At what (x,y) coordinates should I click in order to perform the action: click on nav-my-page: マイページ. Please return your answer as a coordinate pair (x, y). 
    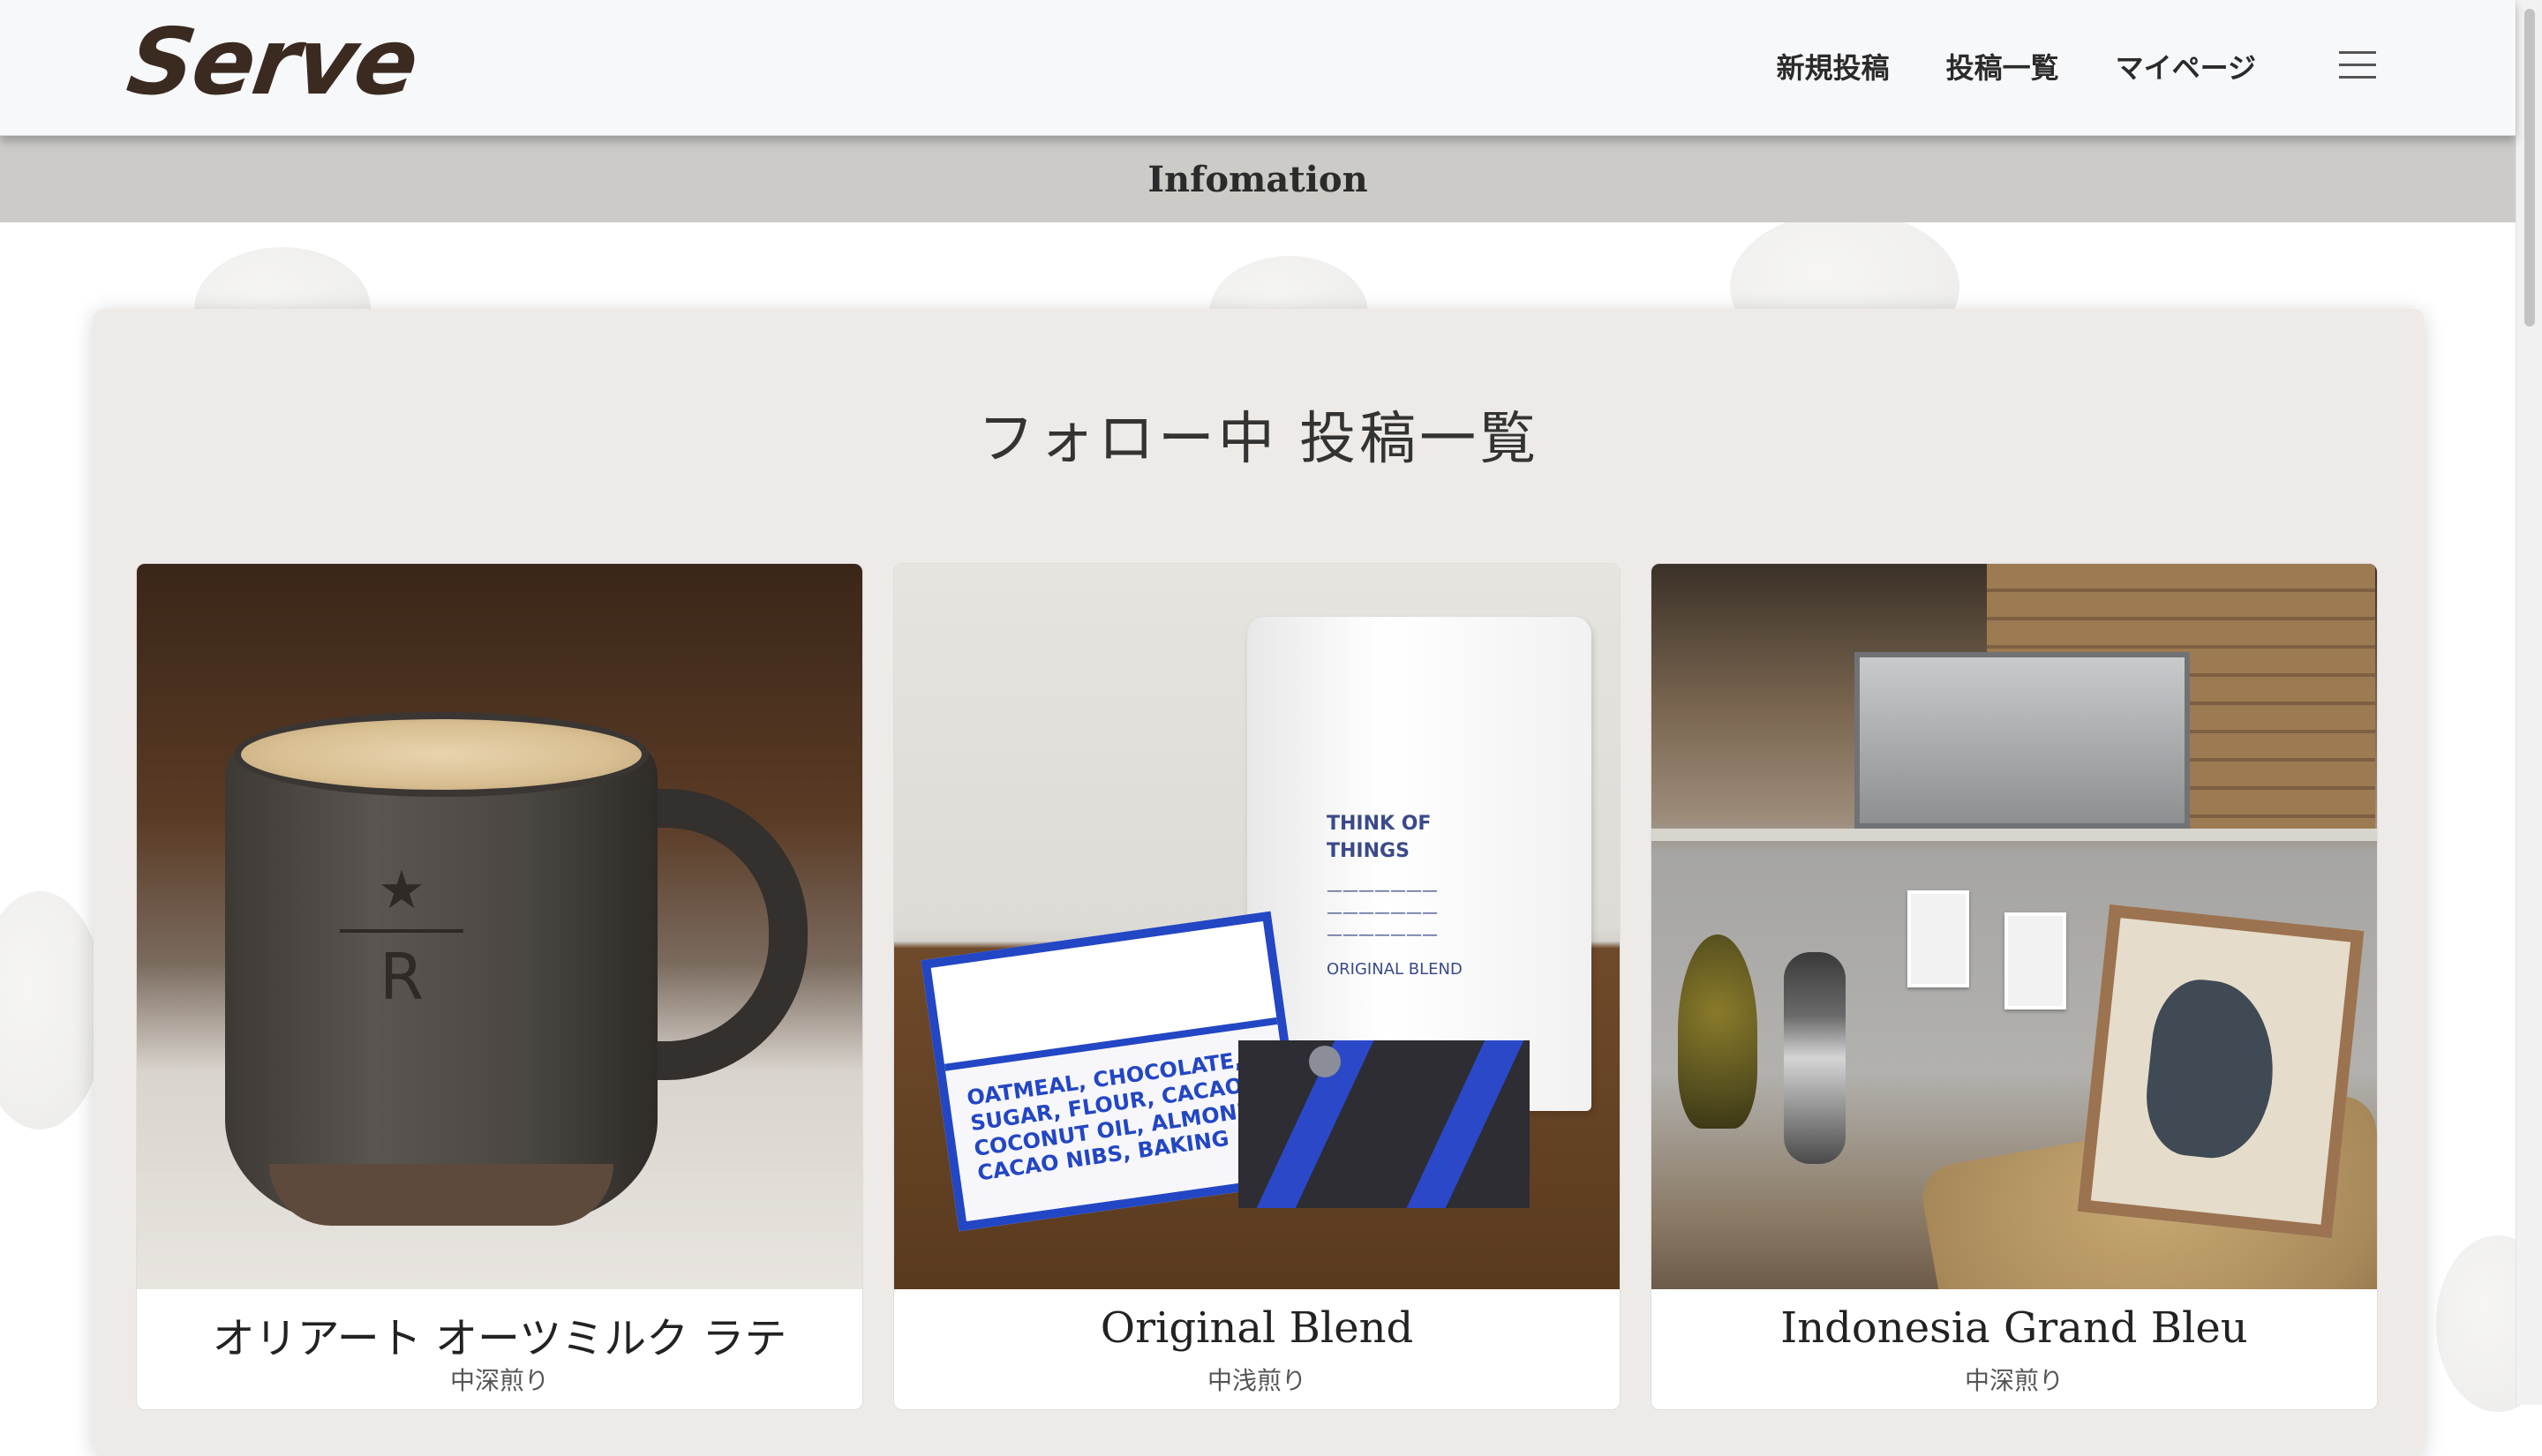
    Looking at the image, I should click on (2186, 66).